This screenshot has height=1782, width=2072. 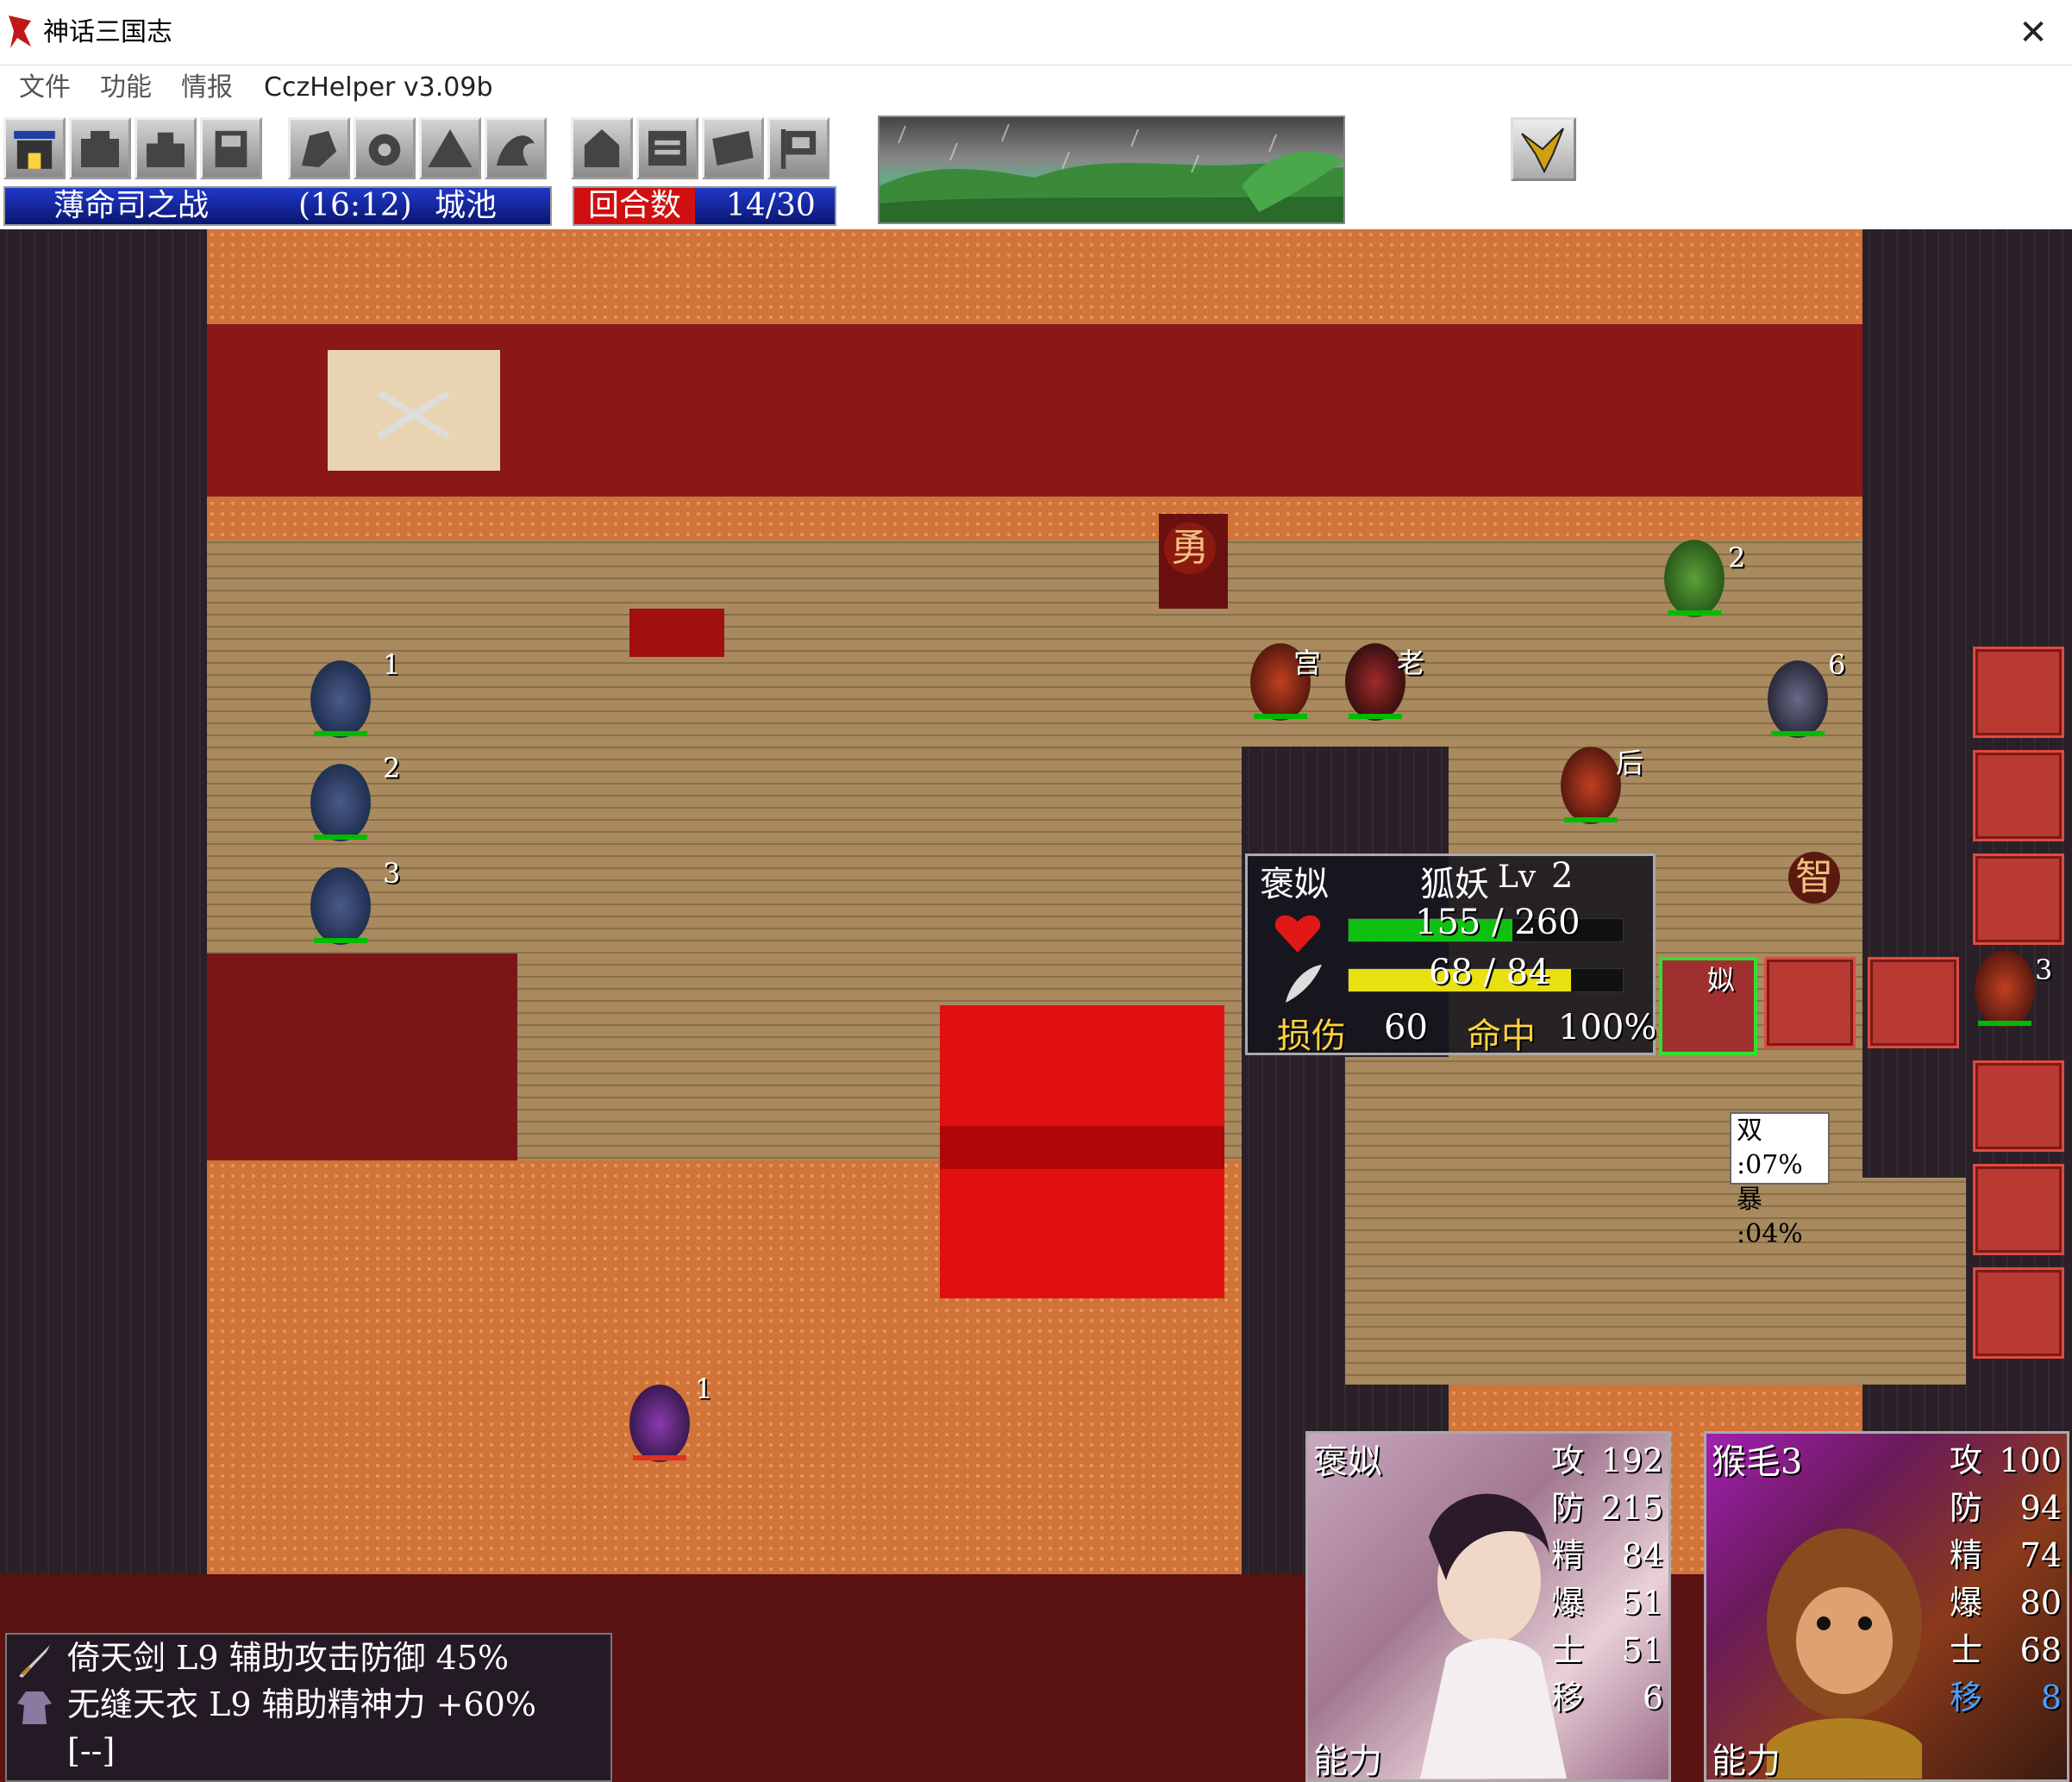 I want to click on stat-value: 100, so click(x=2030, y=1460).